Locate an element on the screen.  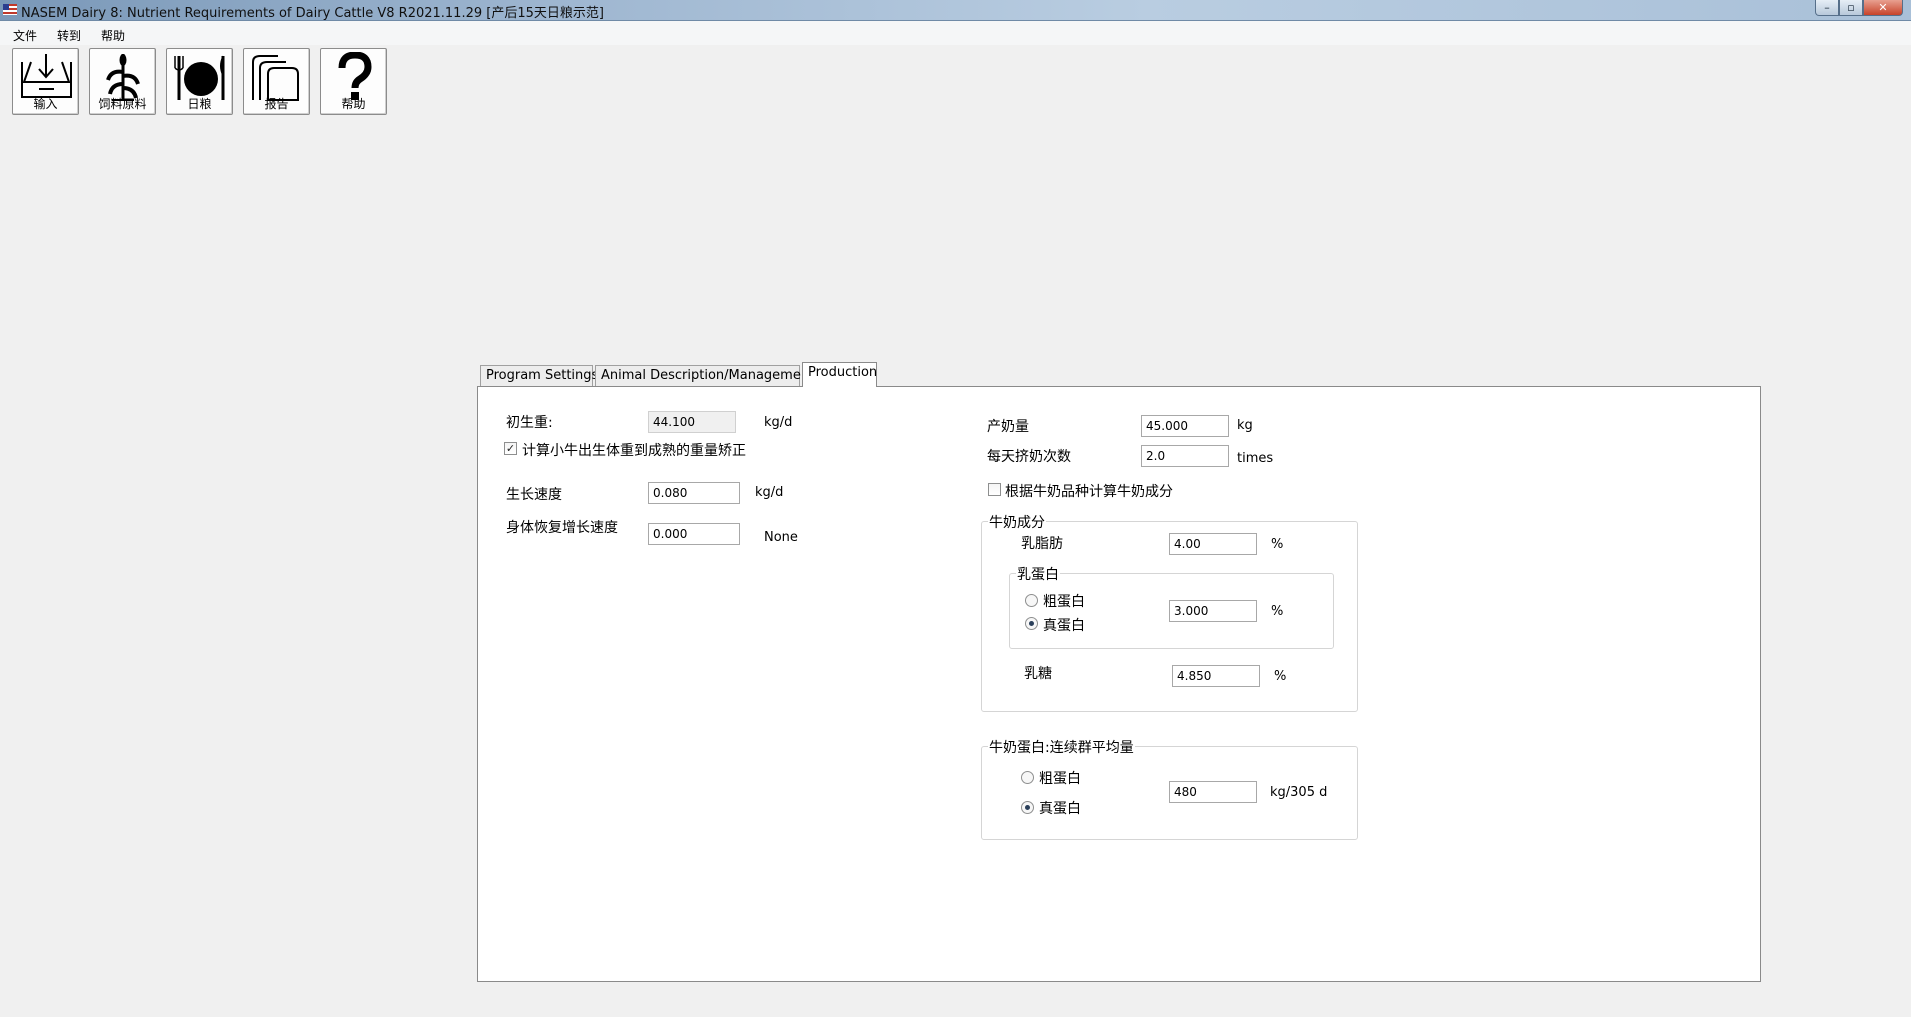
minimize-button: – is located at coordinates (1827, 8).